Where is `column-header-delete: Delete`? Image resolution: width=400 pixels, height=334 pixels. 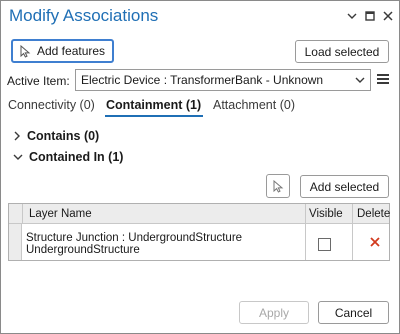
column-header-delete: Delete is located at coordinates (373, 214).